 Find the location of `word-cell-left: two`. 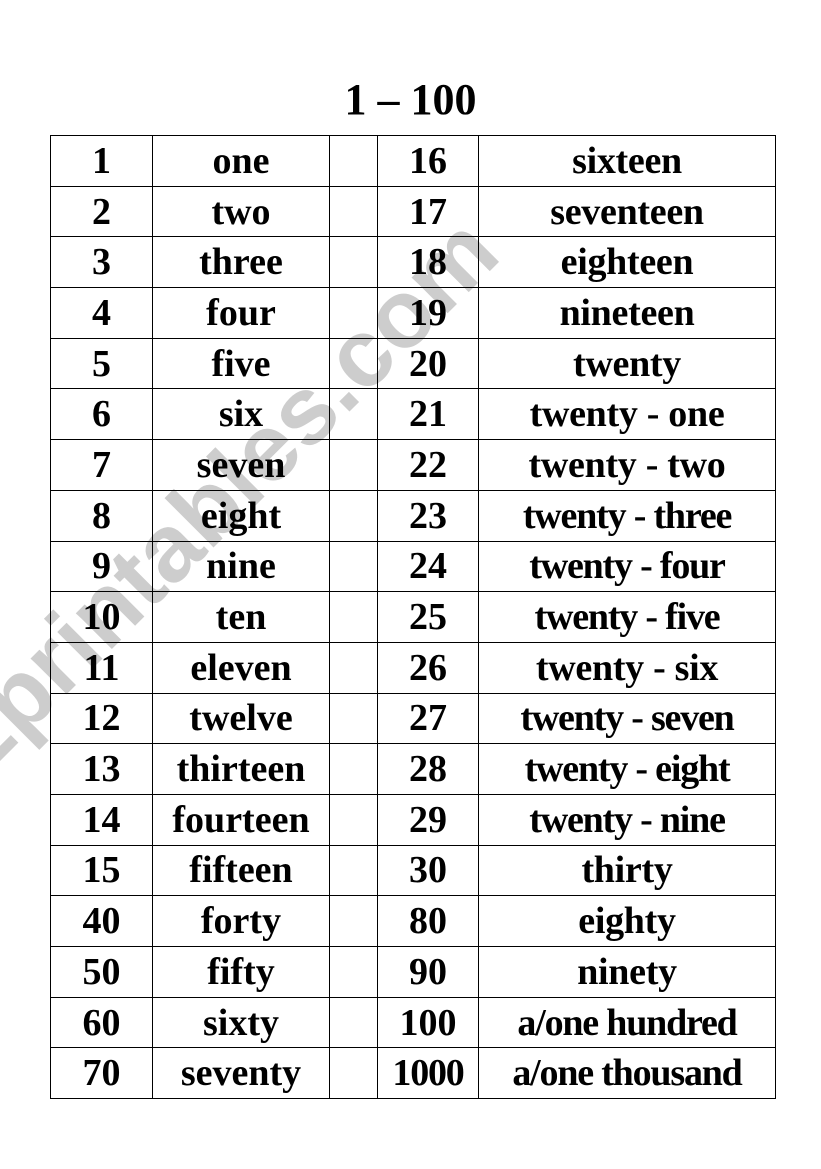

word-cell-left: two is located at coordinates (241, 211).